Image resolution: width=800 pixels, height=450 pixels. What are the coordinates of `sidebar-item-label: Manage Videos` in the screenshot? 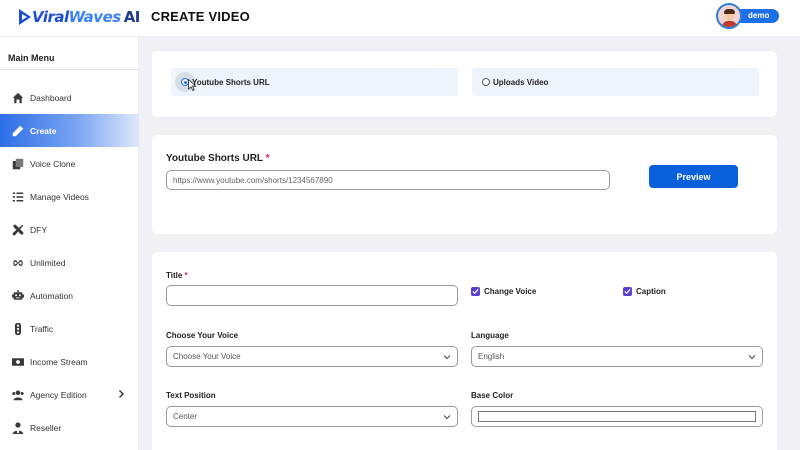 It's located at (59, 196).